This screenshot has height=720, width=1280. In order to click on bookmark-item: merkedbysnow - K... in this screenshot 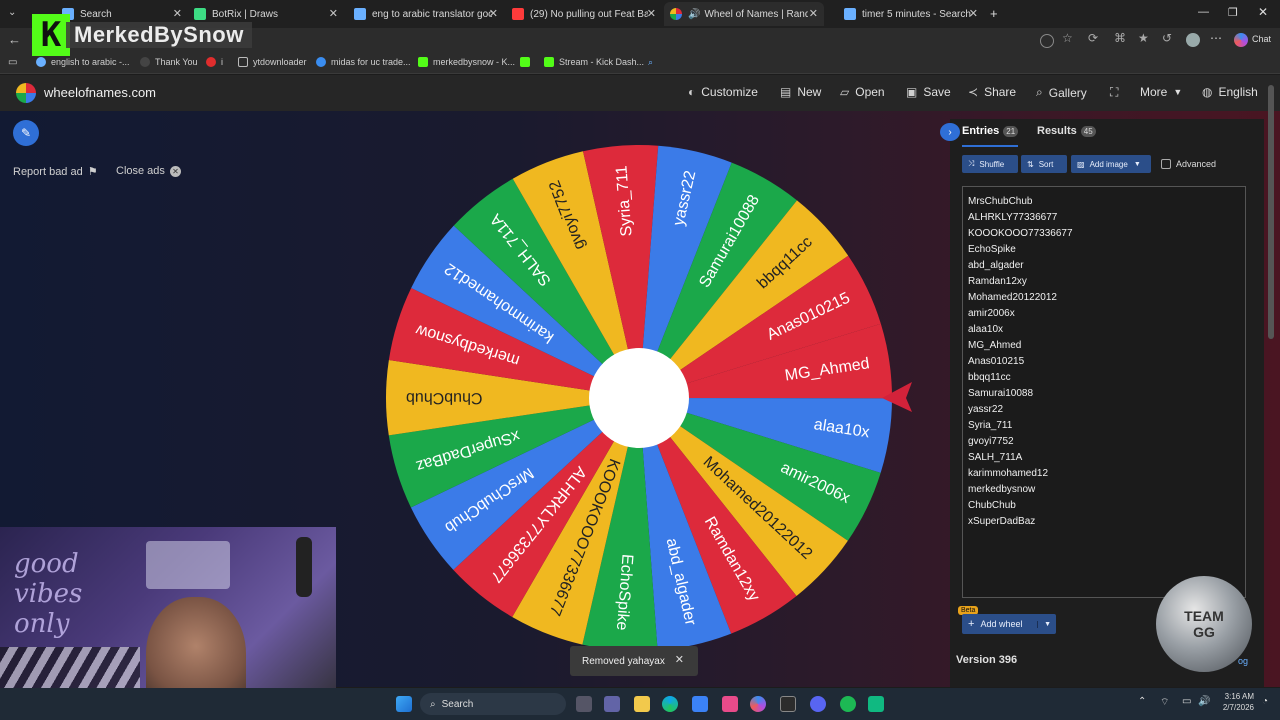, I will do `click(466, 62)`.